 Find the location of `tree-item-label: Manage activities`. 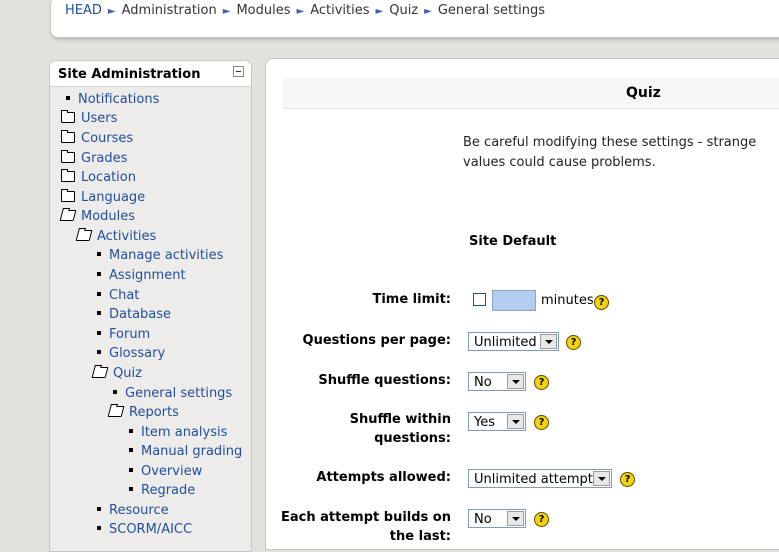

tree-item-label: Manage activities is located at coordinates (166, 255).